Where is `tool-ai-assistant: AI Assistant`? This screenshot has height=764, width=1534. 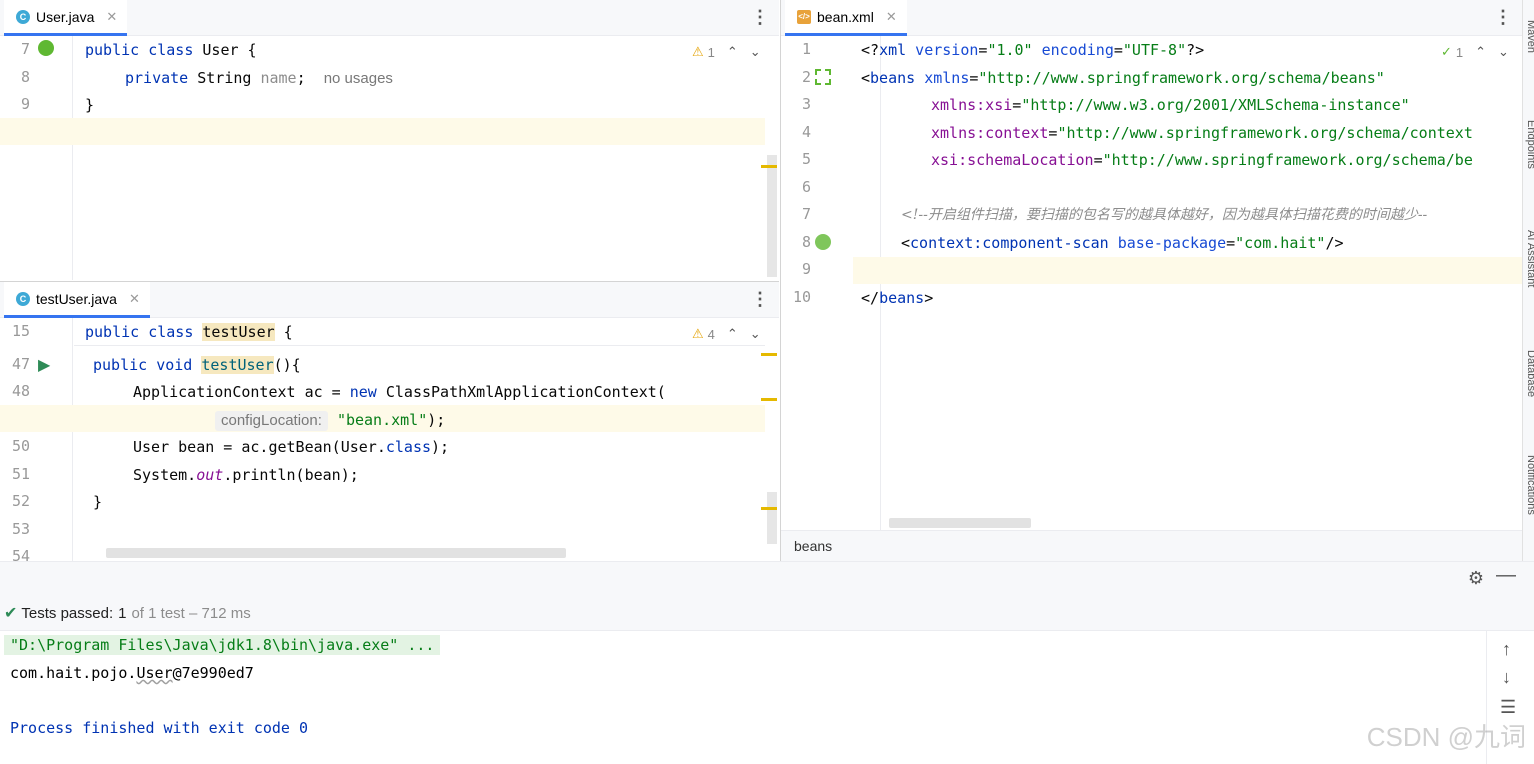
tool-ai-assistant: AI Assistant is located at coordinates (1529, 258).